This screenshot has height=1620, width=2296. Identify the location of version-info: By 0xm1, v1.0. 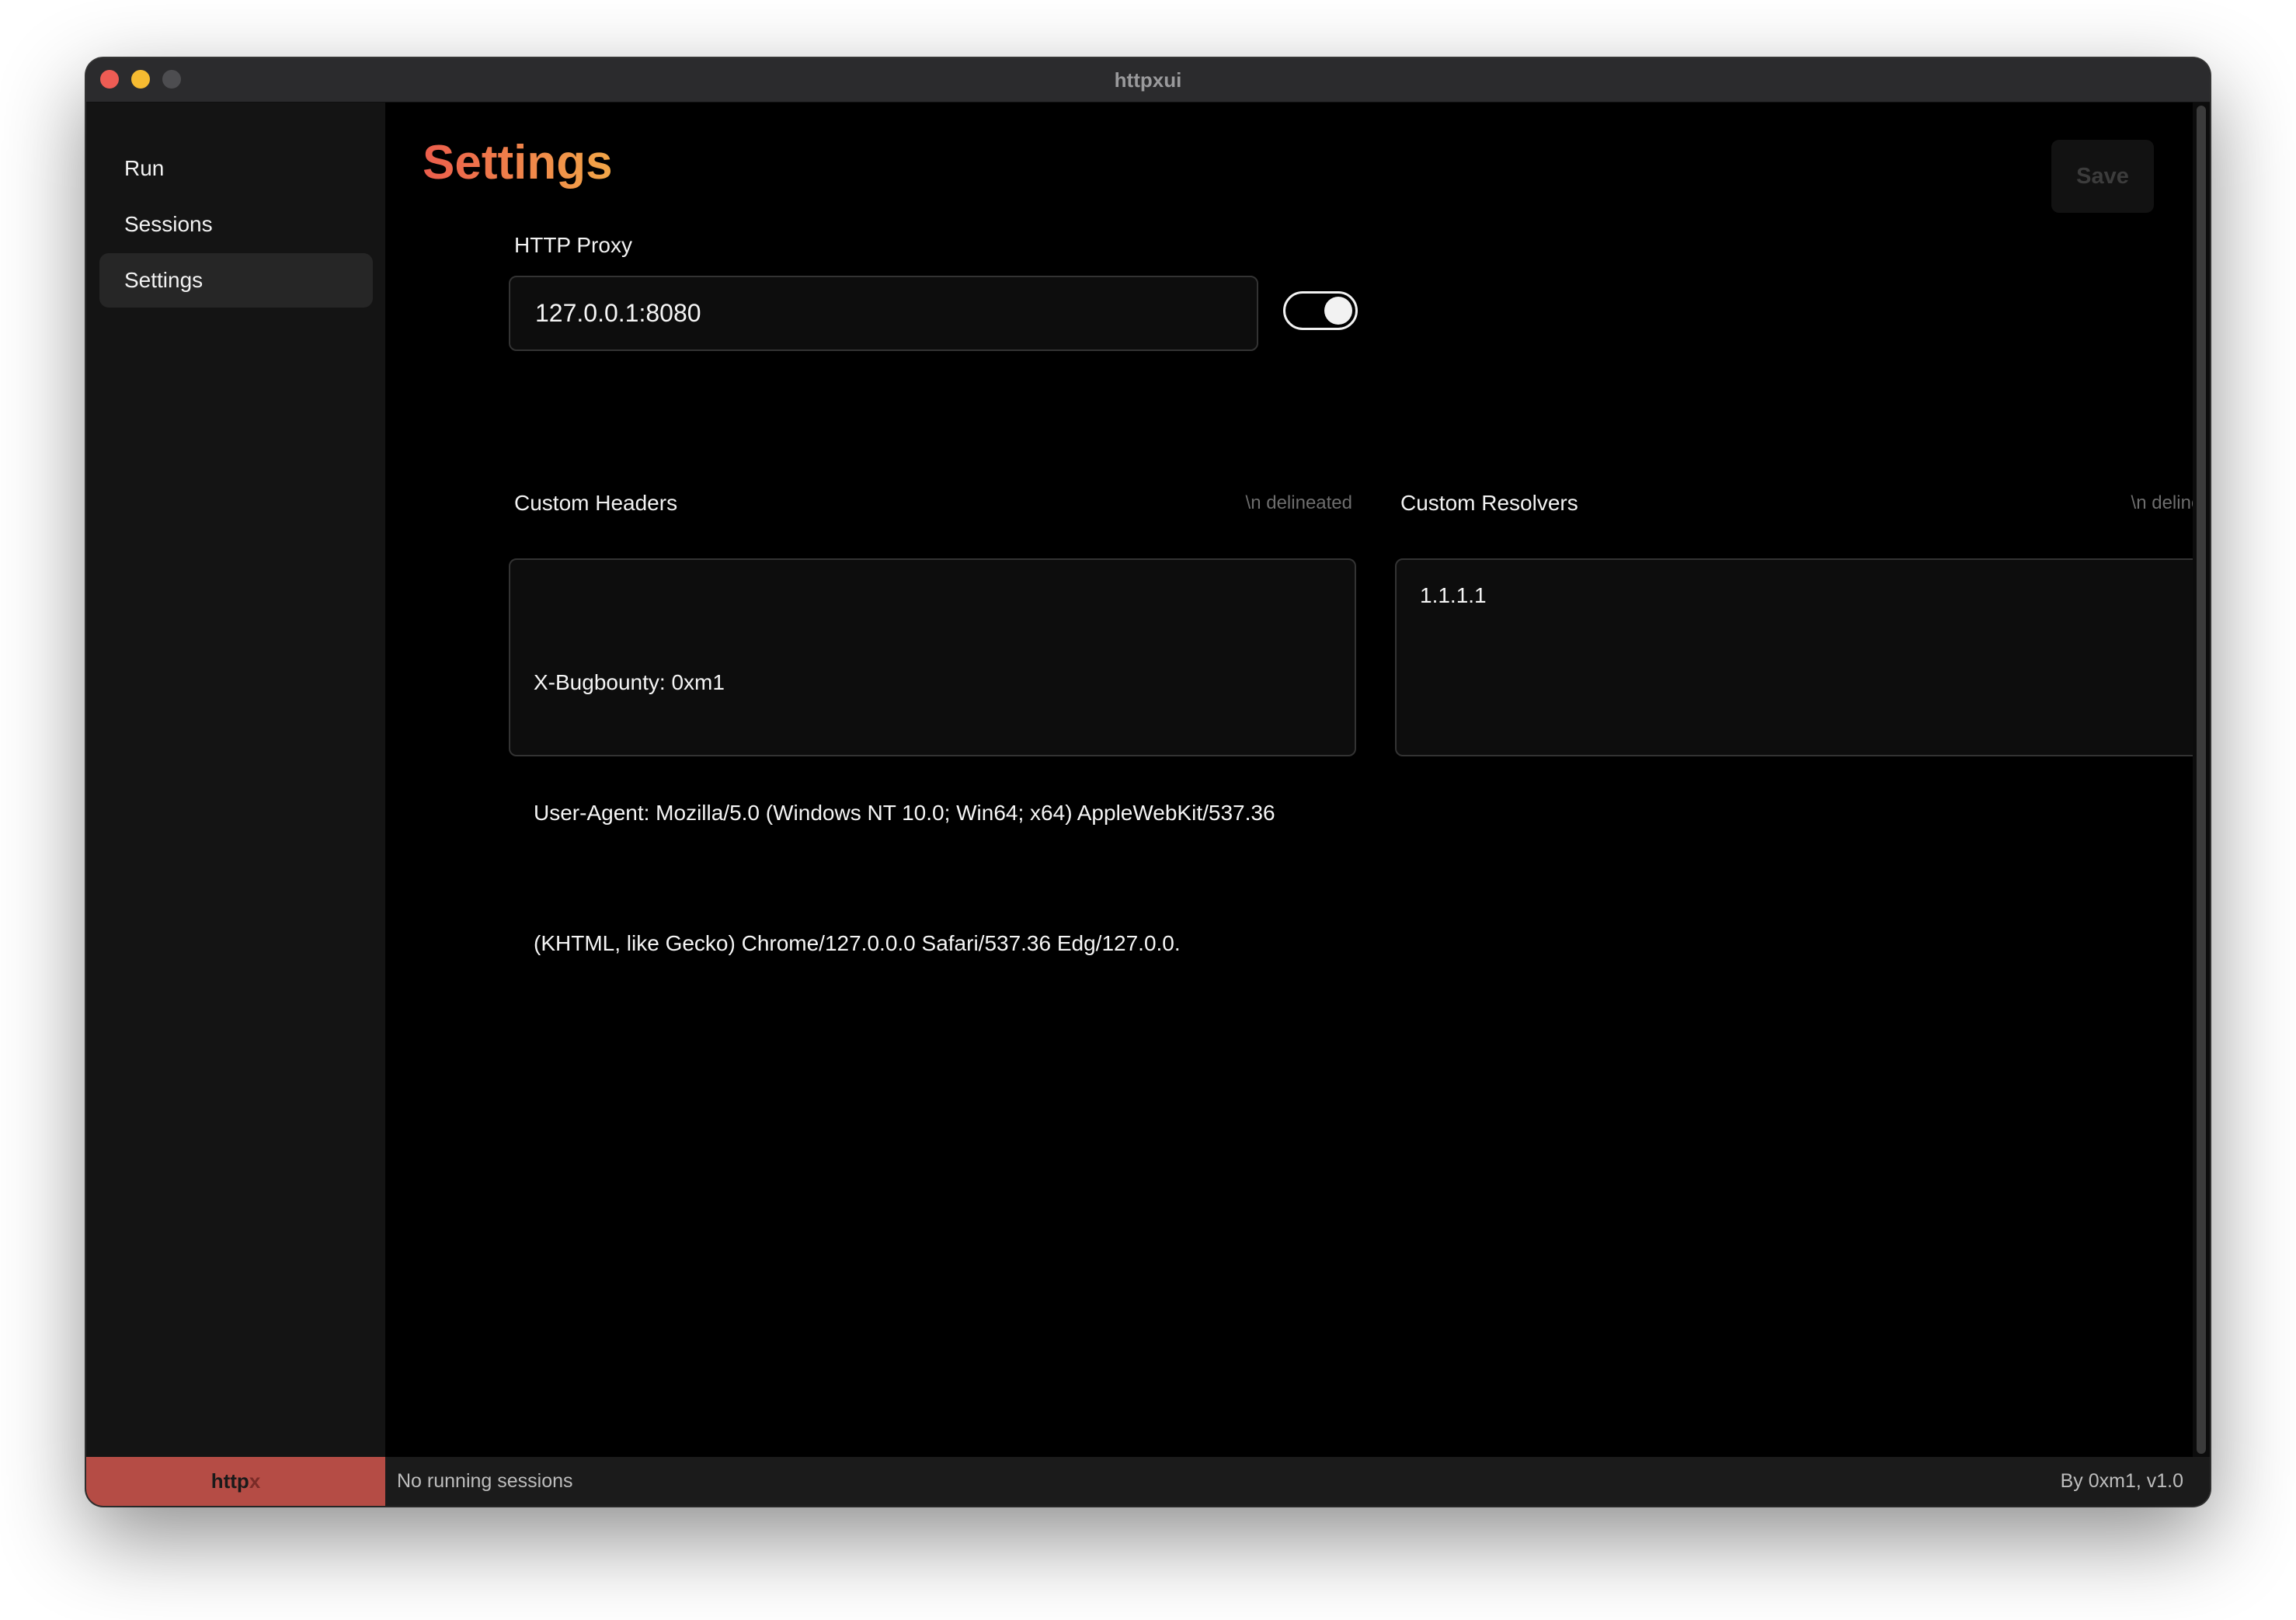
(2121, 1481).